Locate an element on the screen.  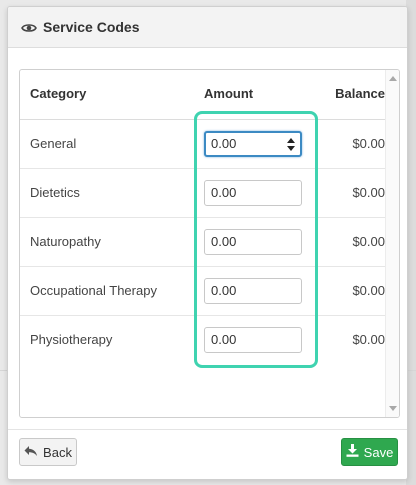
table-row: Dietetics 0.00 $0.00 is located at coordinates (202, 193).